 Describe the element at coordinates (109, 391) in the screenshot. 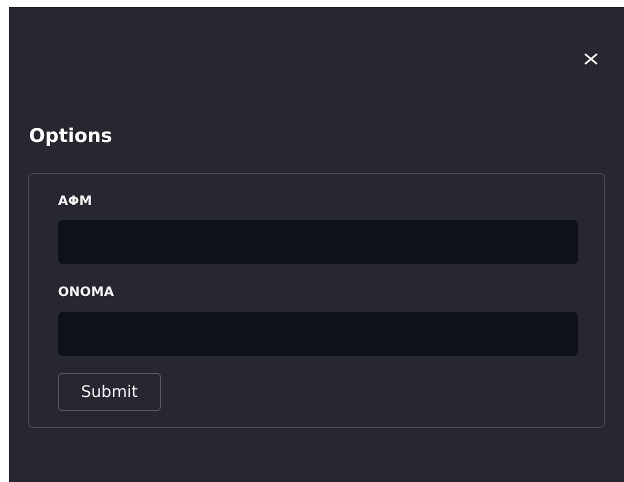

I see `submit-button: Submit` at that location.